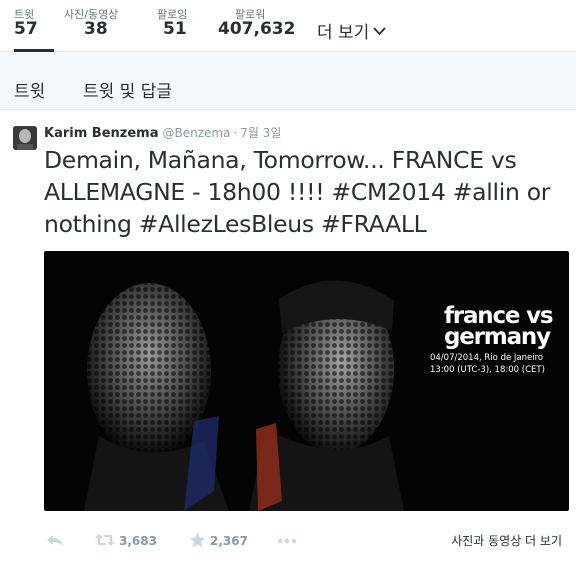 The width and height of the screenshot is (576, 562). I want to click on more-dropdown: 더 보기, so click(351, 30).